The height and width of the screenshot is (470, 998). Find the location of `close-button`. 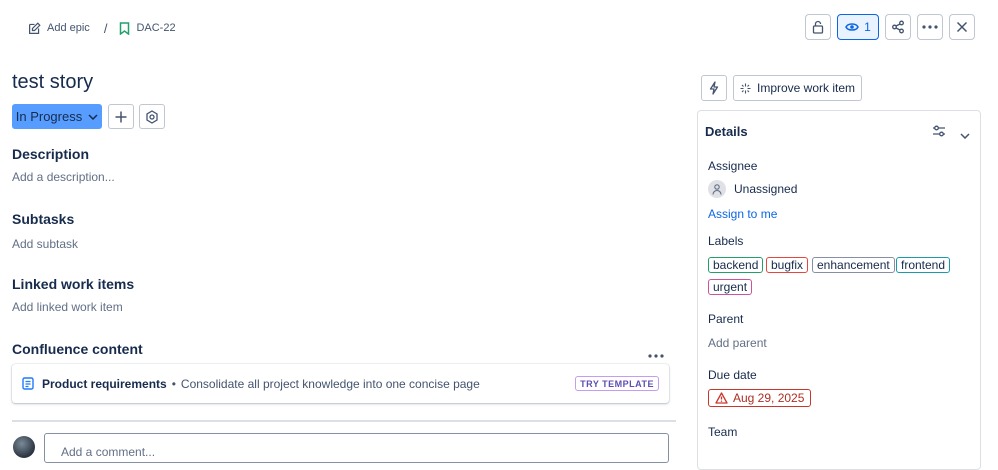

close-button is located at coordinates (962, 27).